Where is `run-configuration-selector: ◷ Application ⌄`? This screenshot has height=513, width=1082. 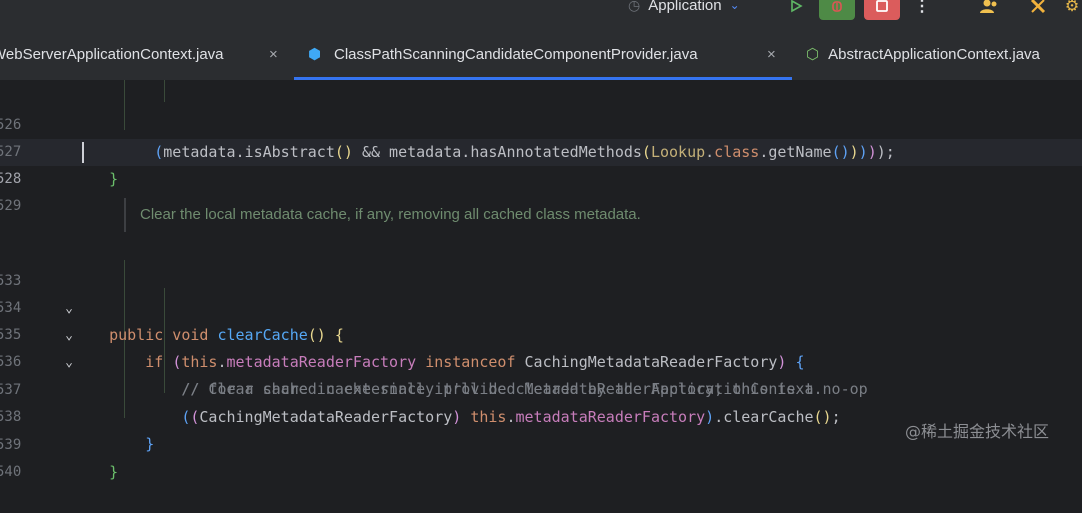 run-configuration-selector: ◷ Application ⌄ is located at coordinates (684, 8).